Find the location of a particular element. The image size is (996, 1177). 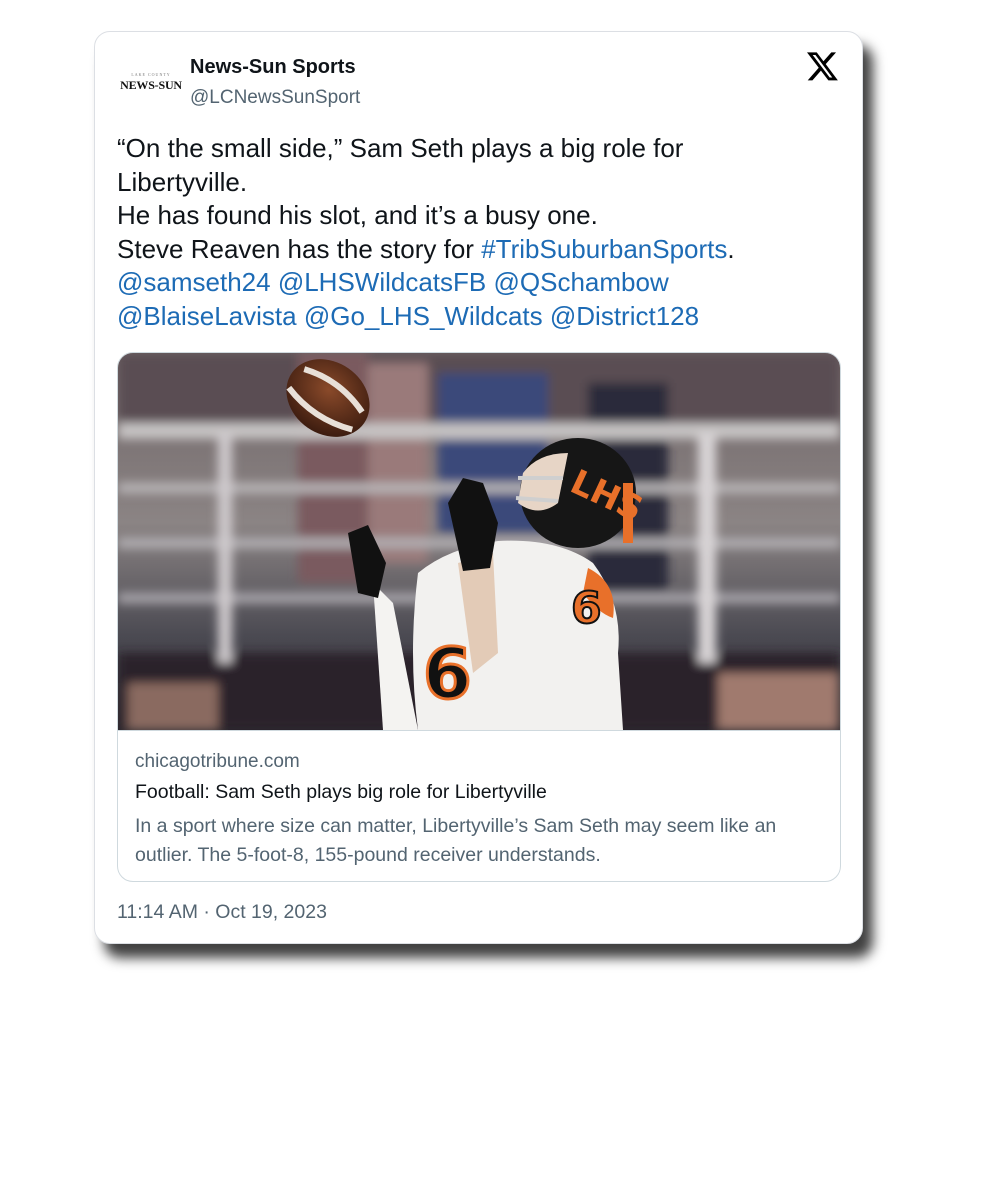

avatar-logo-text: NEWS-SUN is located at coordinates (151, 85).